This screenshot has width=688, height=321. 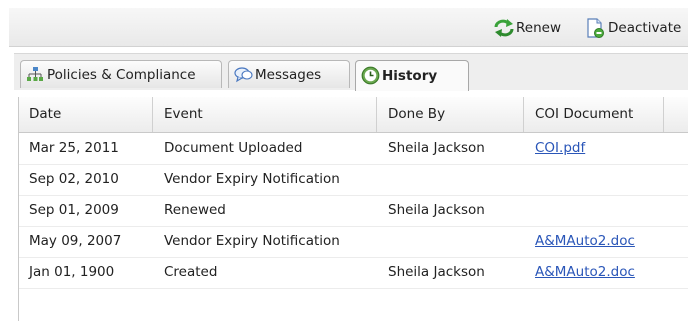 I want to click on column-header-date: Date, so click(x=86, y=114).